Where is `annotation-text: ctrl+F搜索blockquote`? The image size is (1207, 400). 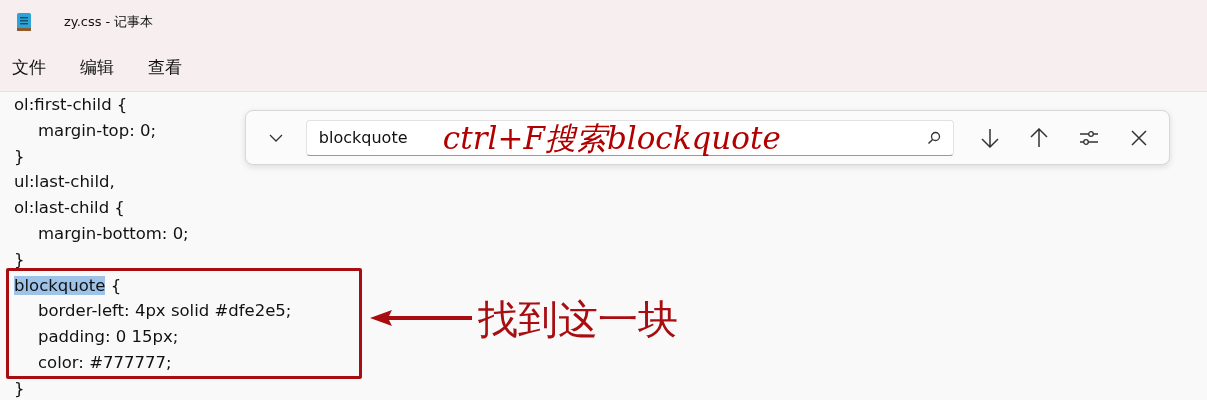 annotation-text: ctrl+F搜索blockquote is located at coordinates (611, 138).